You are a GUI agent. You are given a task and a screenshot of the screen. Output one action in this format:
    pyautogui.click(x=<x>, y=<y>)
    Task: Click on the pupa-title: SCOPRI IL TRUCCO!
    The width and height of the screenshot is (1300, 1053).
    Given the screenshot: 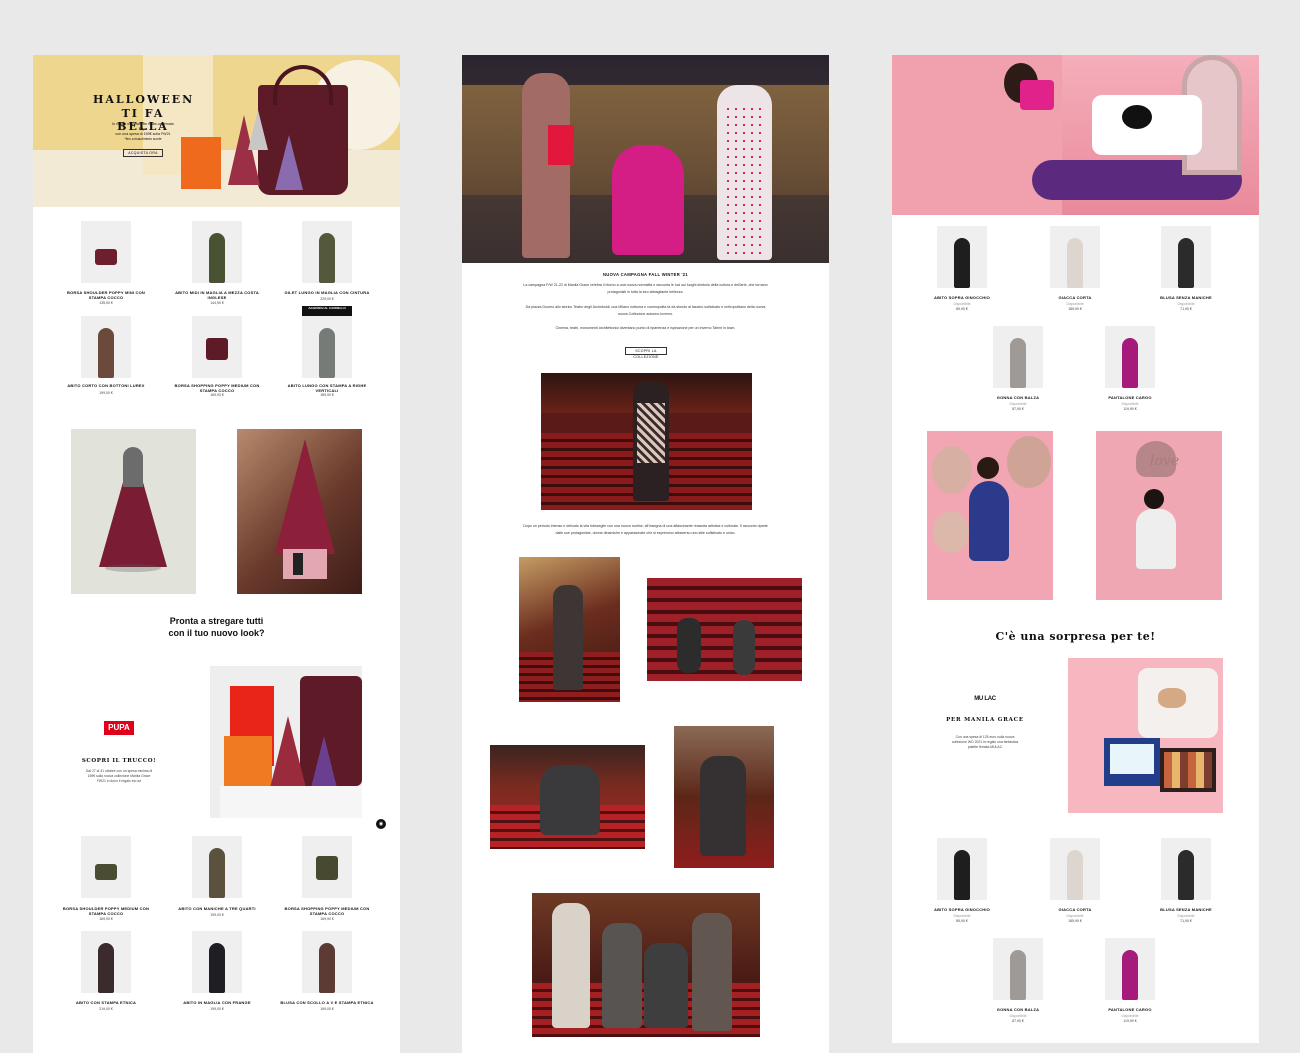 What is the action you would take?
    pyautogui.click(x=119, y=761)
    